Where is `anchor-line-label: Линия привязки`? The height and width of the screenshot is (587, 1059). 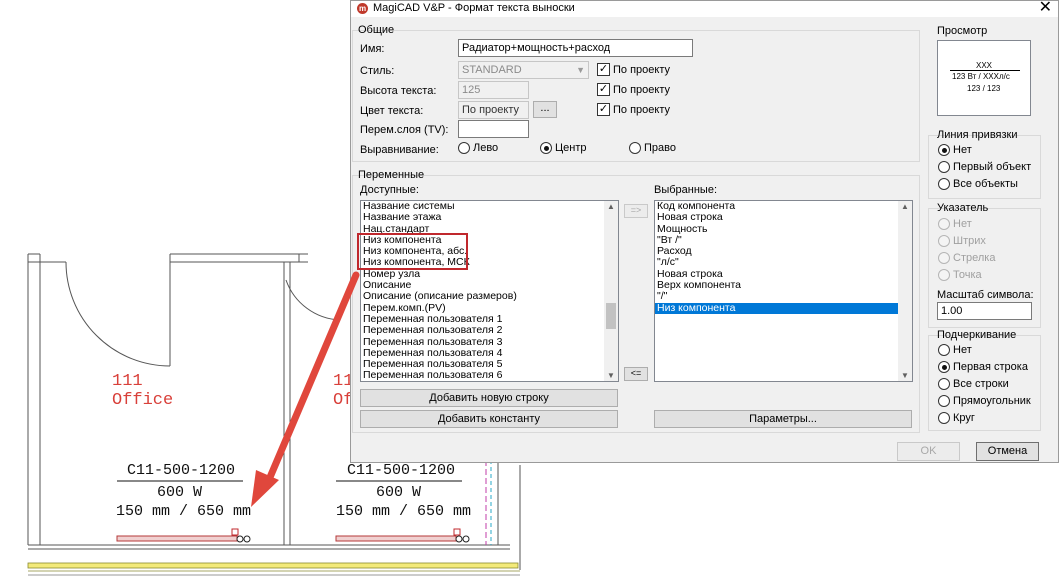 anchor-line-label: Линия привязки is located at coordinates (977, 135).